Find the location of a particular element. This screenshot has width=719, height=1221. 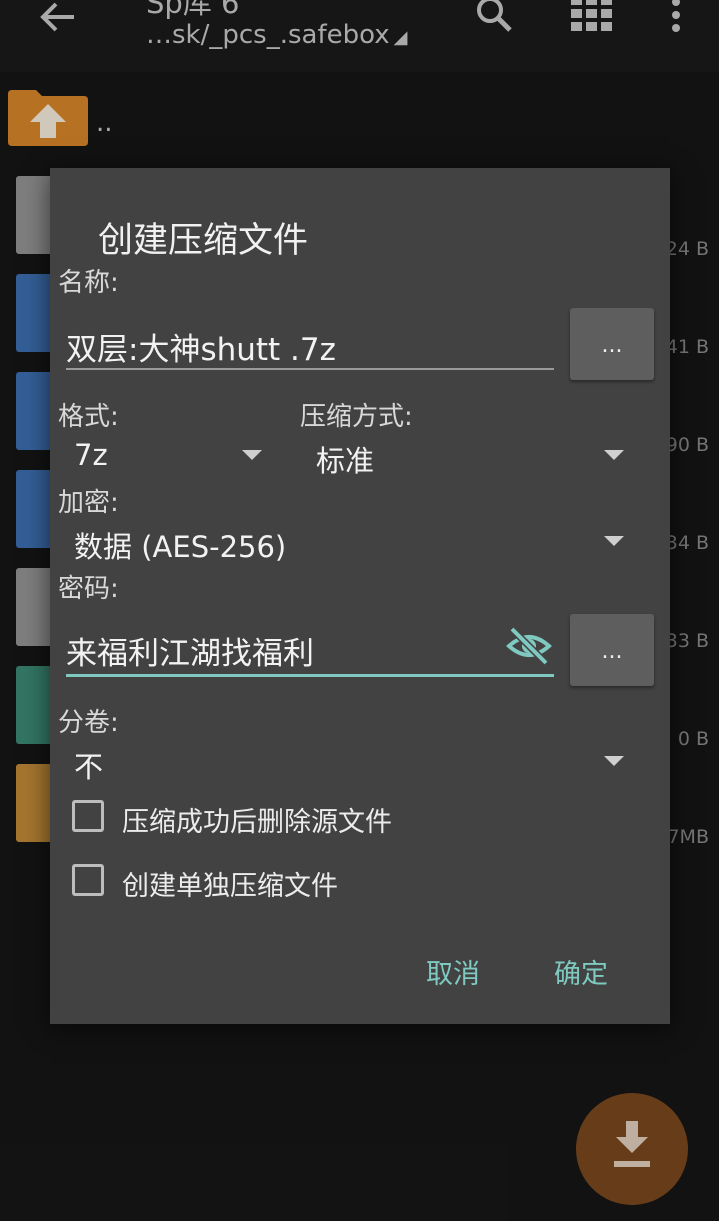

split-label: 分卷: is located at coordinates (88, 723).